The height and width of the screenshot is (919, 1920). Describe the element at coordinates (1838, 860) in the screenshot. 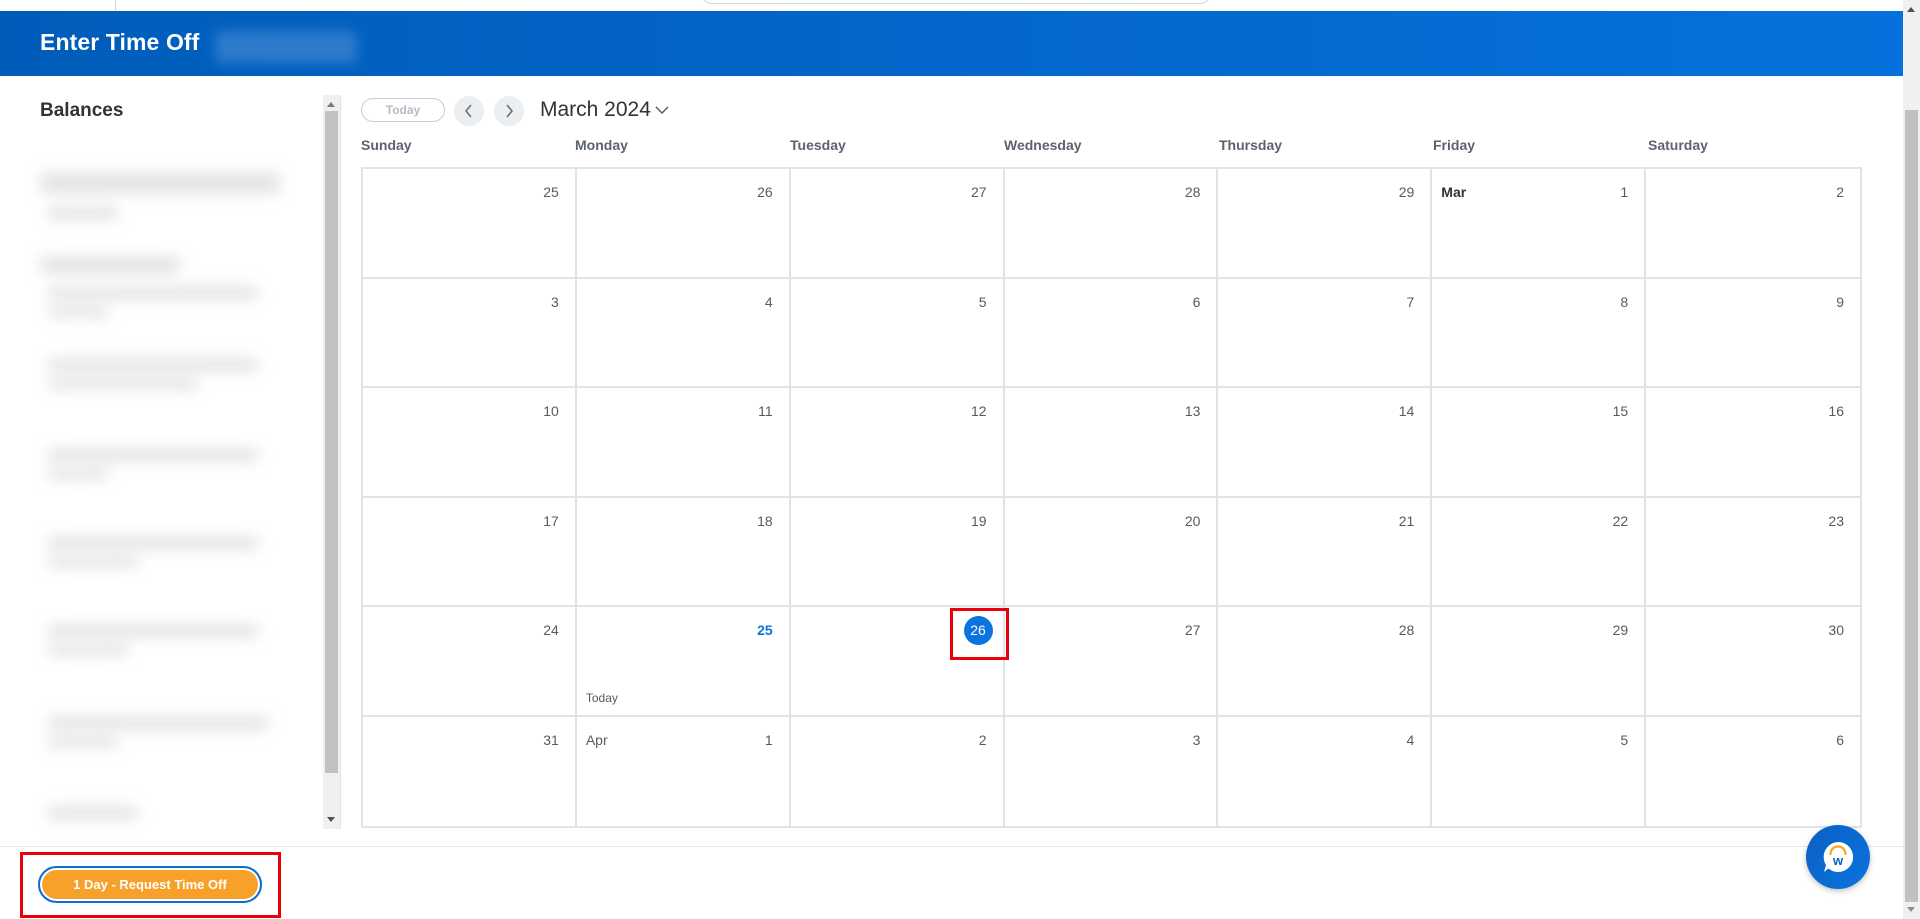

I see `chat-letter: w` at that location.